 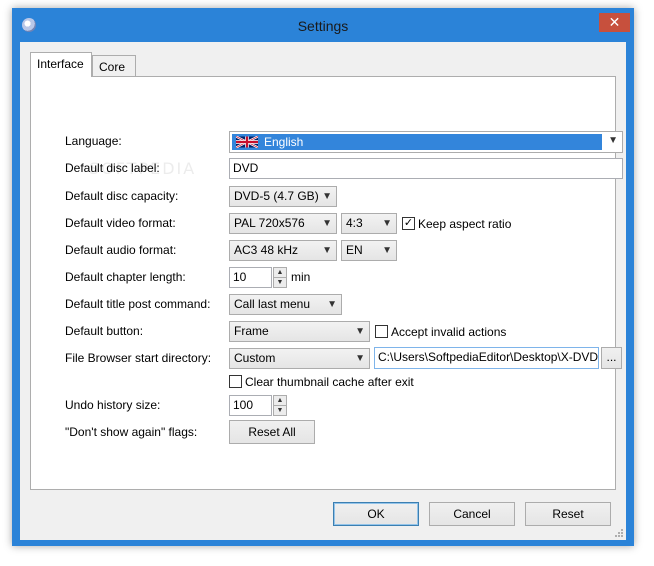 I want to click on undo-history-spinner: ▲ ▼, so click(x=280, y=405).